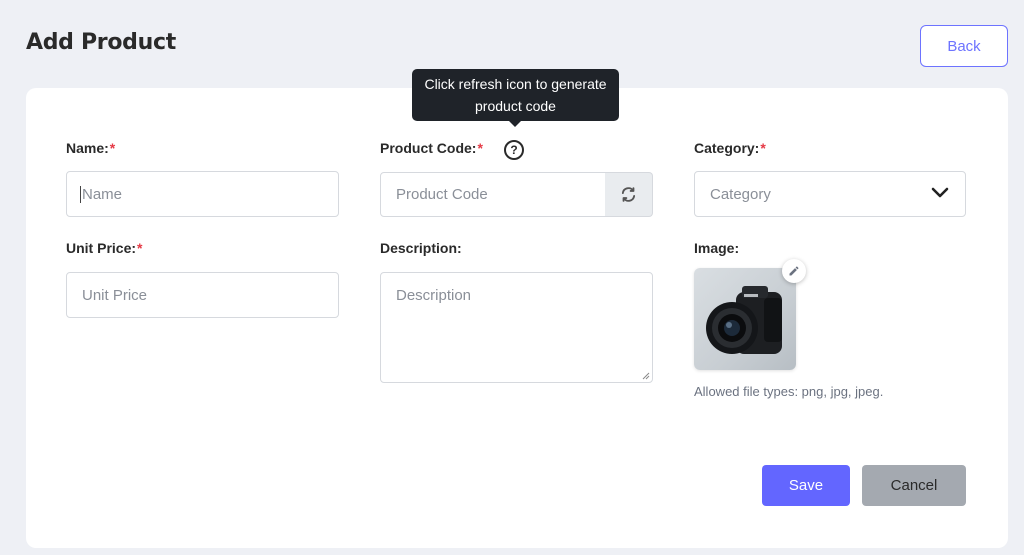 Image resolution: width=1024 pixels, height=555 pixels. I want to click on unit-price-label-text: Unit Price:, so click(101, 248).